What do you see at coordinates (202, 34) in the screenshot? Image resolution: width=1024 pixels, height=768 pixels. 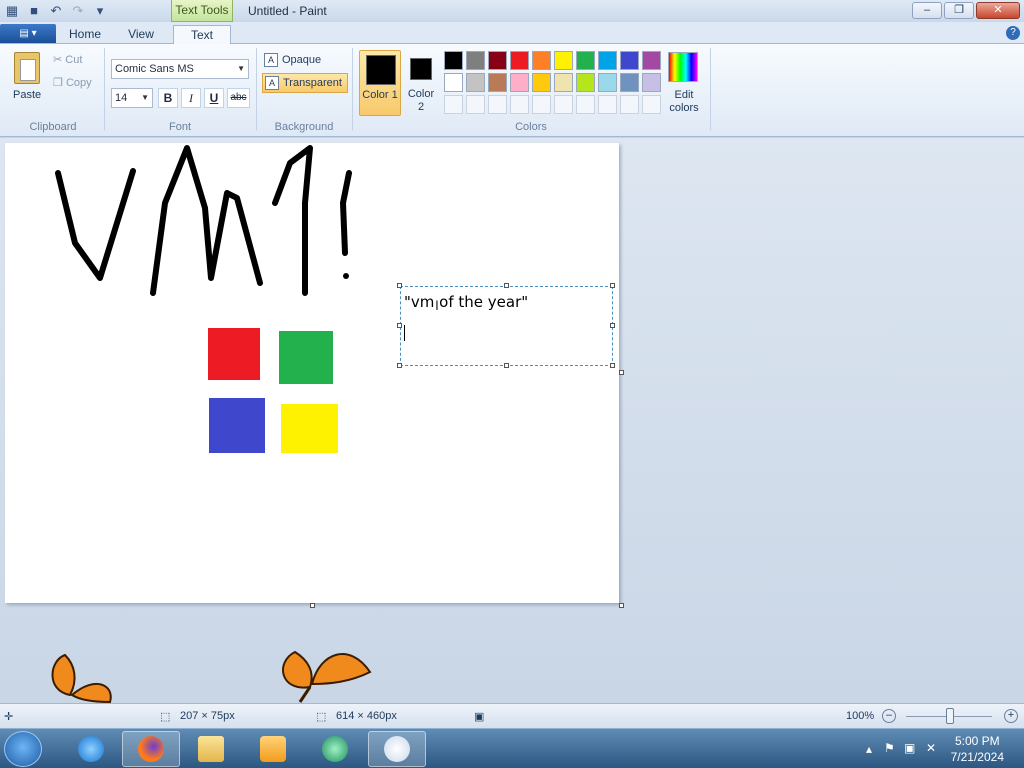 I see `tab-text: Text` at bounding box center [202, 34].